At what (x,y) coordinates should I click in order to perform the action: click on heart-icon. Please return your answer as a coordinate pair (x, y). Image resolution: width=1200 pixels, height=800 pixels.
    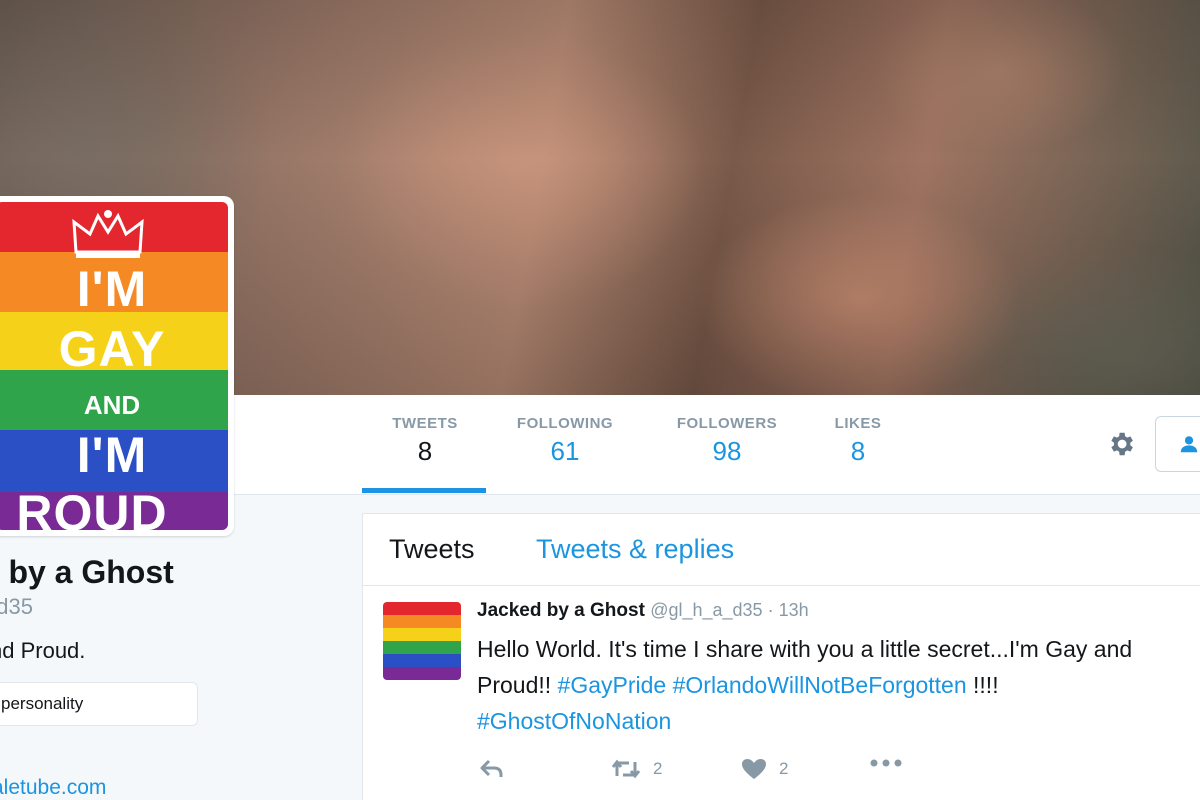
    Looking at the image, I should click on (754, 769).